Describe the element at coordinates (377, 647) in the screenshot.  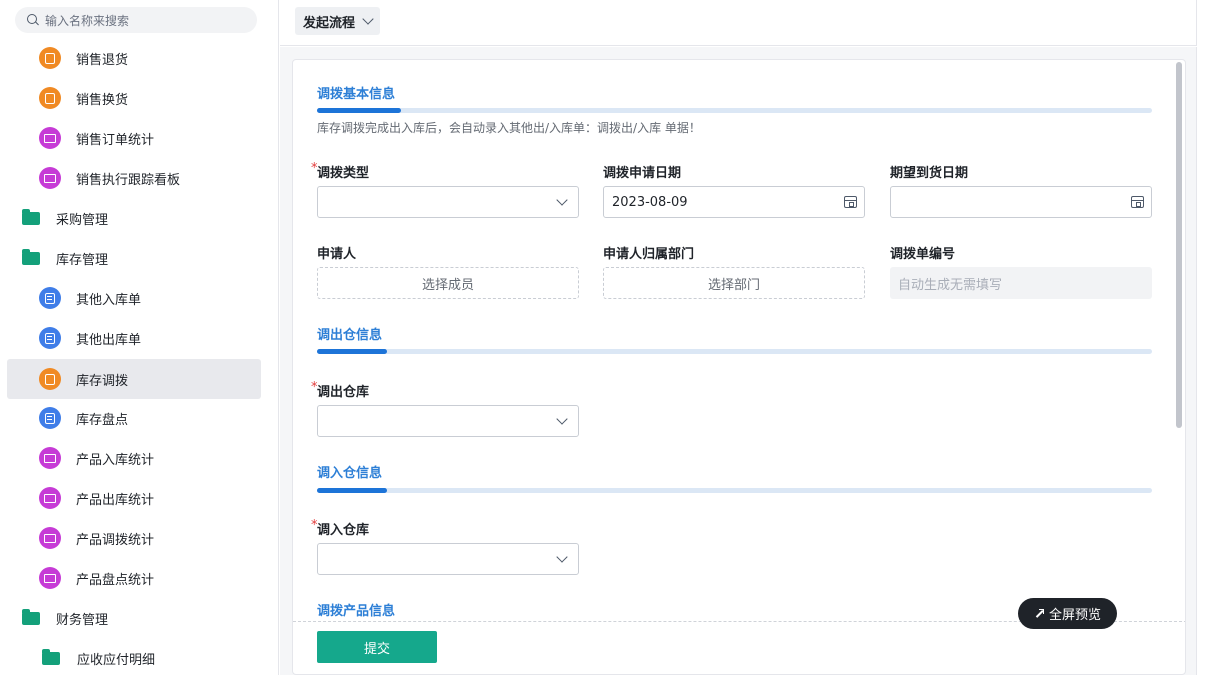
I see `submit-button: 提交` at that location.